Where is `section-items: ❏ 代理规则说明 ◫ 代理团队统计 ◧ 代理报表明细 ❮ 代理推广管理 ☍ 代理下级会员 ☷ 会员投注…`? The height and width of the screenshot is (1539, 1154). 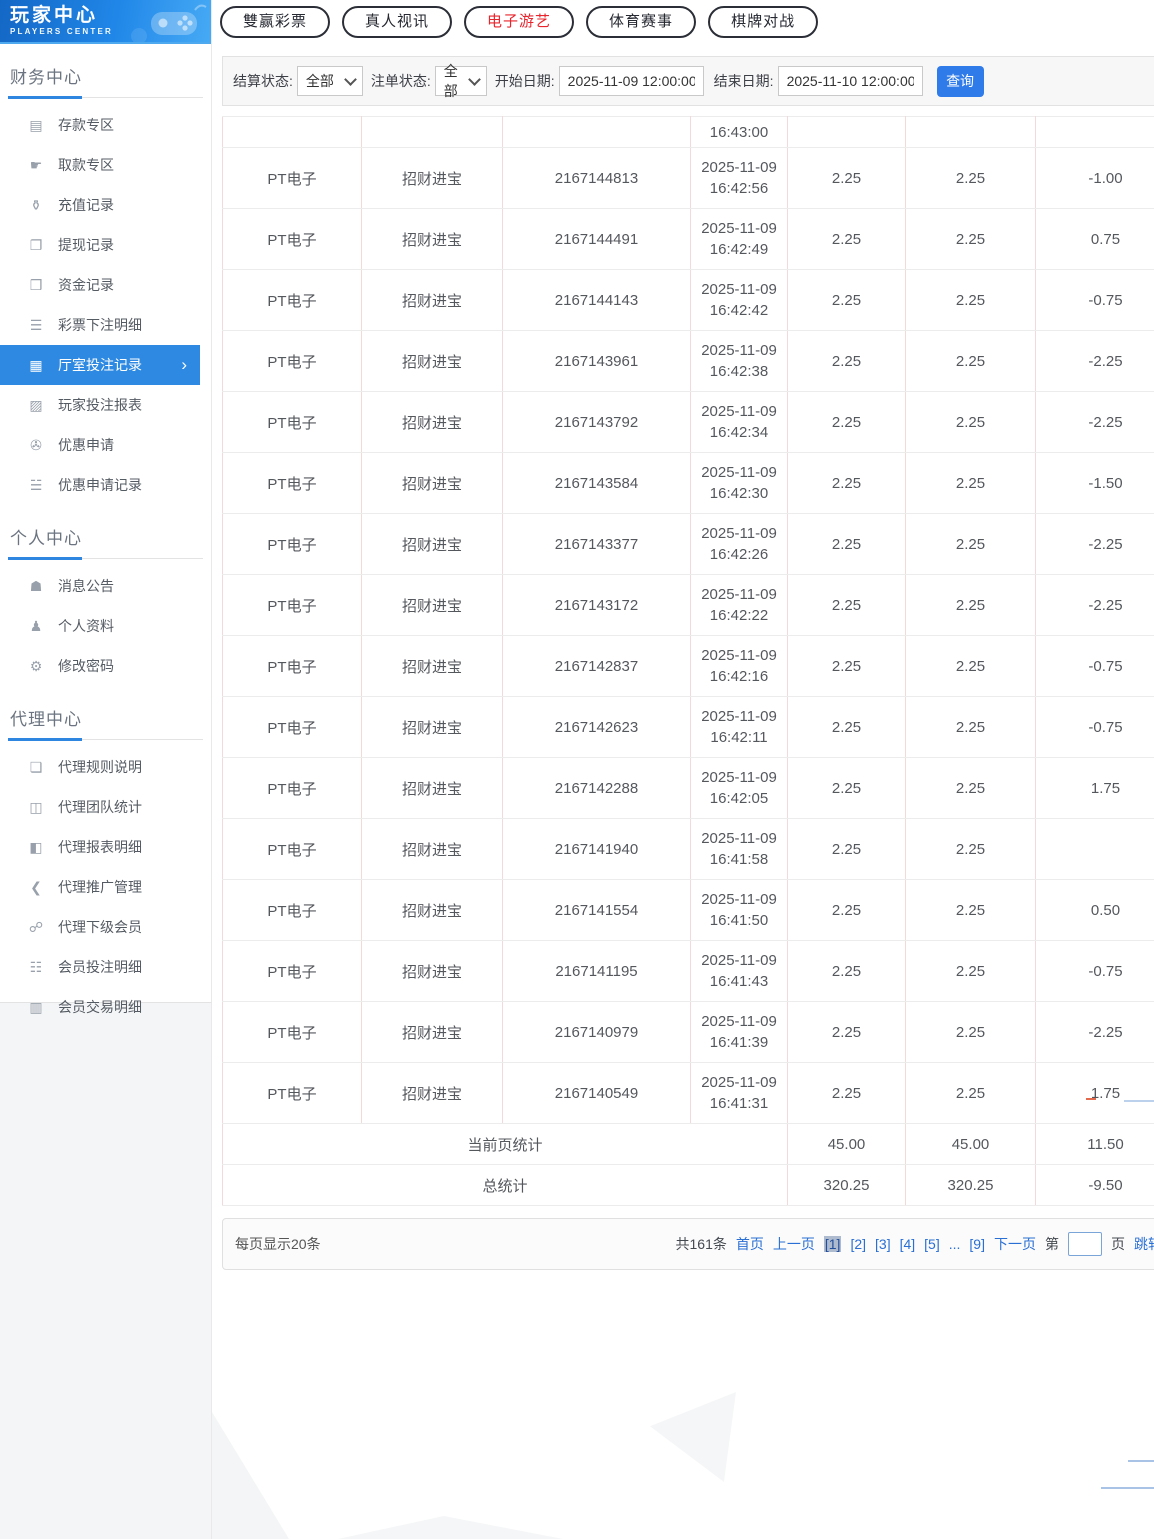 section-items: ❏ 代理规则说明 ◫ 代理团队统计 ◧ 代理报表明细 ❮ 代理推广管理 ☍ 代理下级会员 ☷ 会员投注… is located at coordinates (105, 887).